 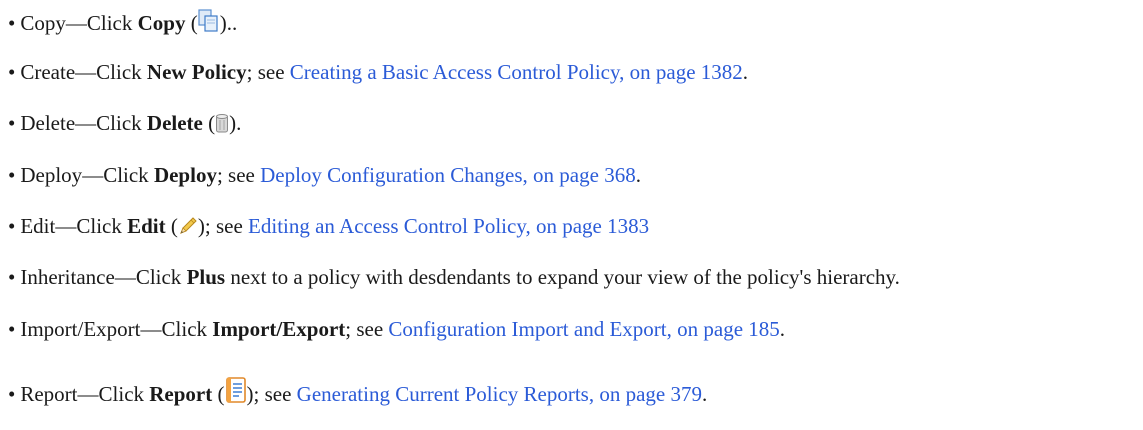 What do you see at coordinates (146, 226) in the screenshot?
I see `edit-label: Edit` at bounding box center [146, 226].